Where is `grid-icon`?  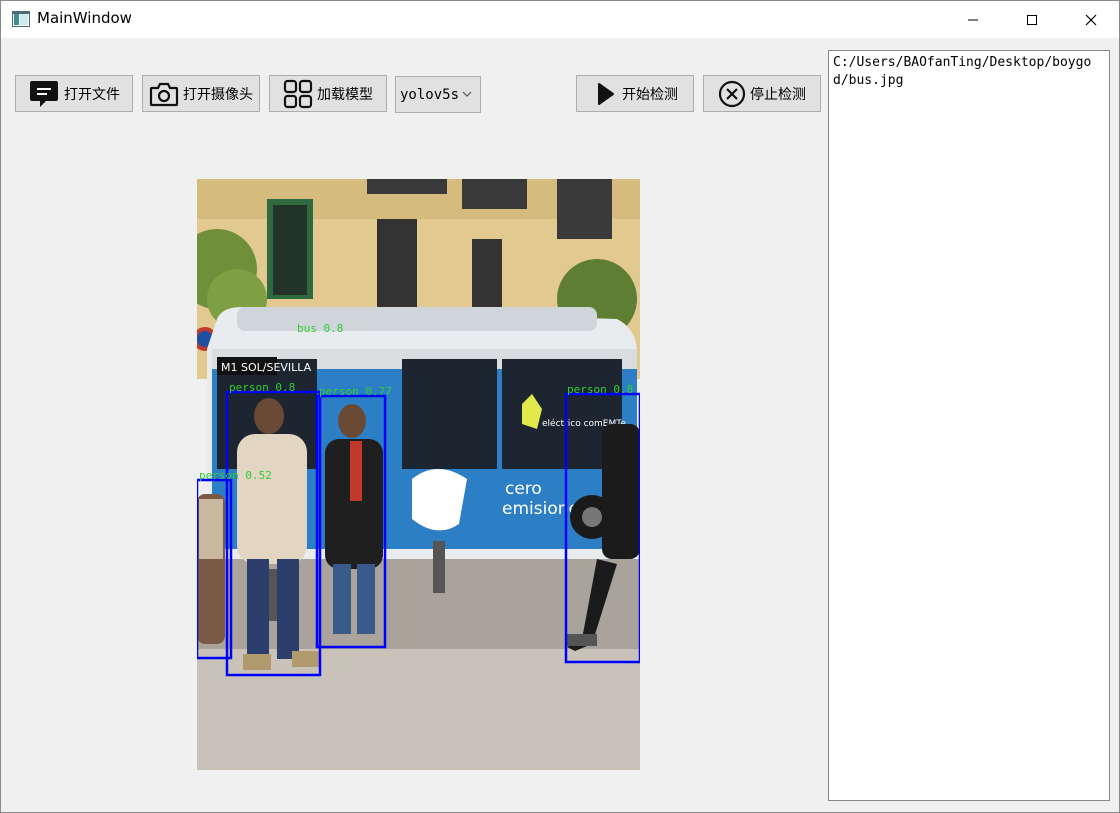 grid-icon is located at coordinates (298, 93).